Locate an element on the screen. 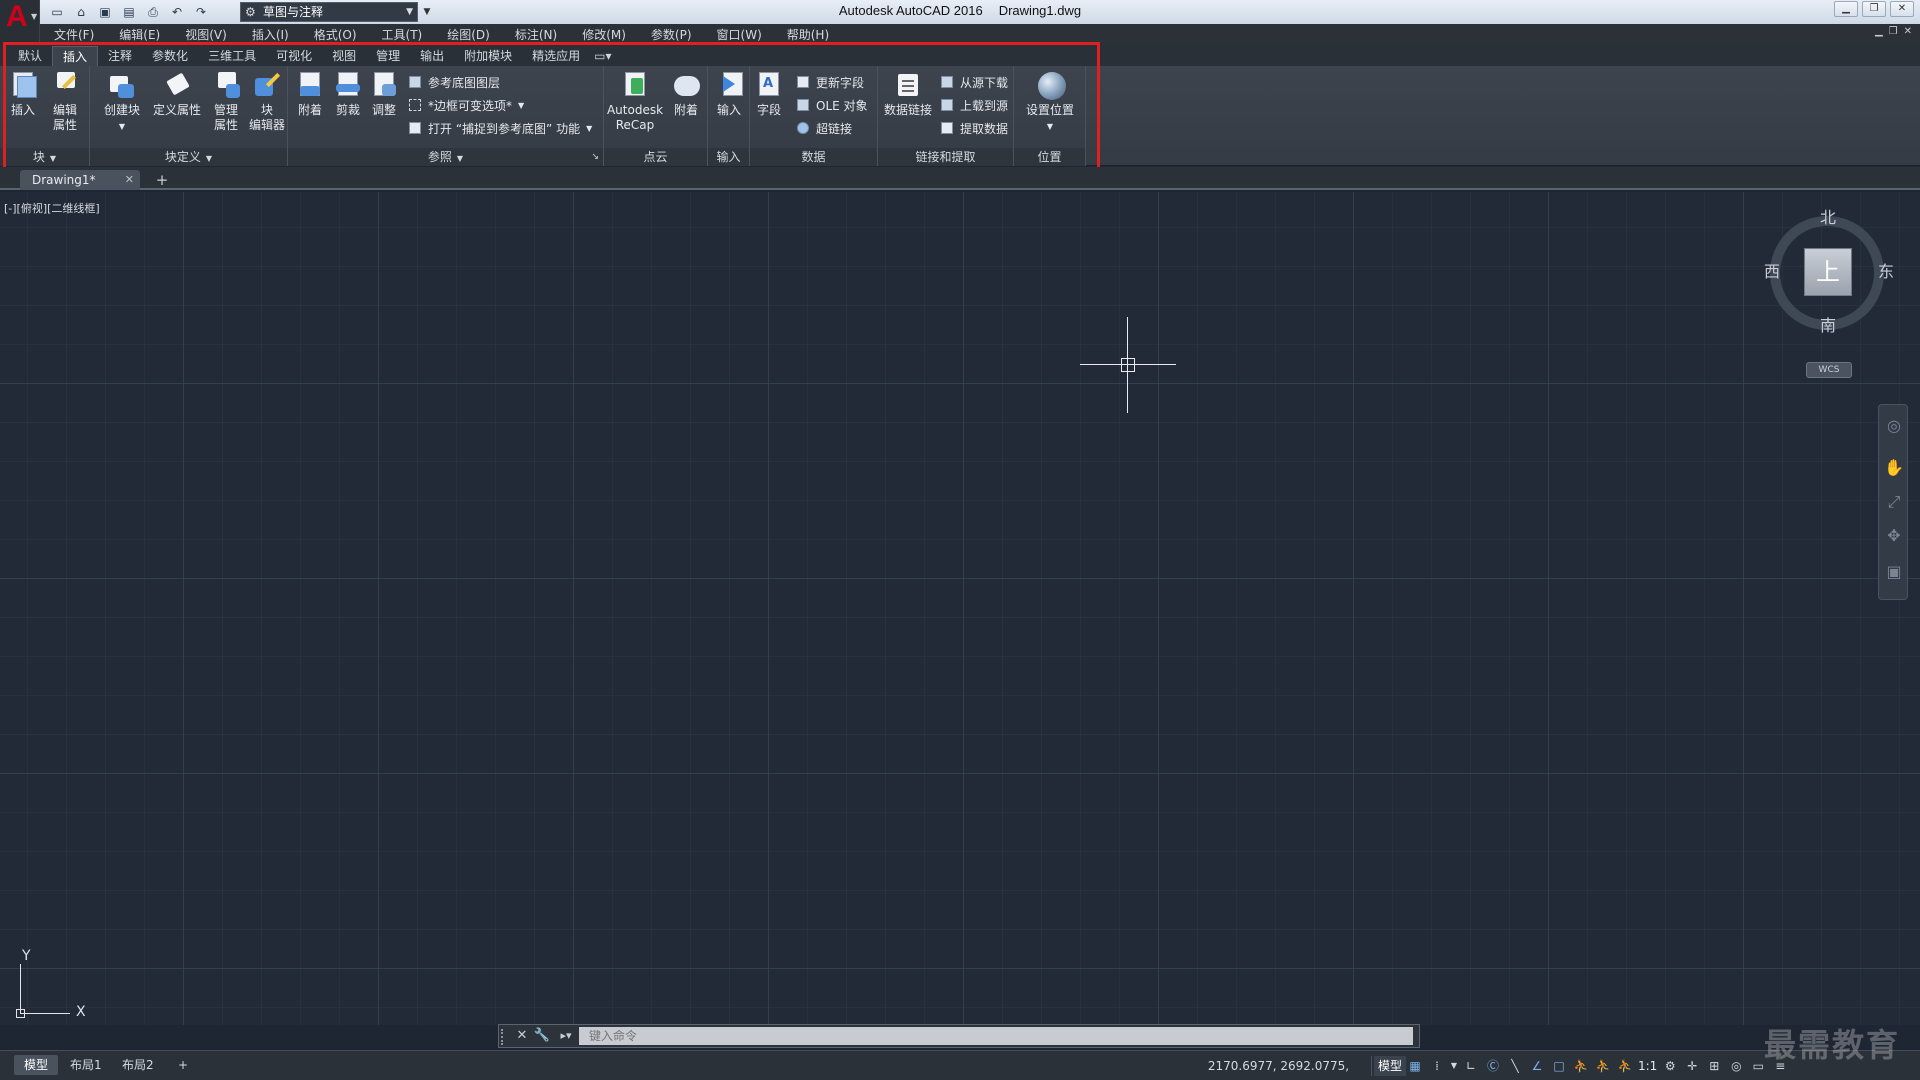 The image size is (1920, 1080). panel-point-cloud-title: 点云 is located at coordinates (655, 157).